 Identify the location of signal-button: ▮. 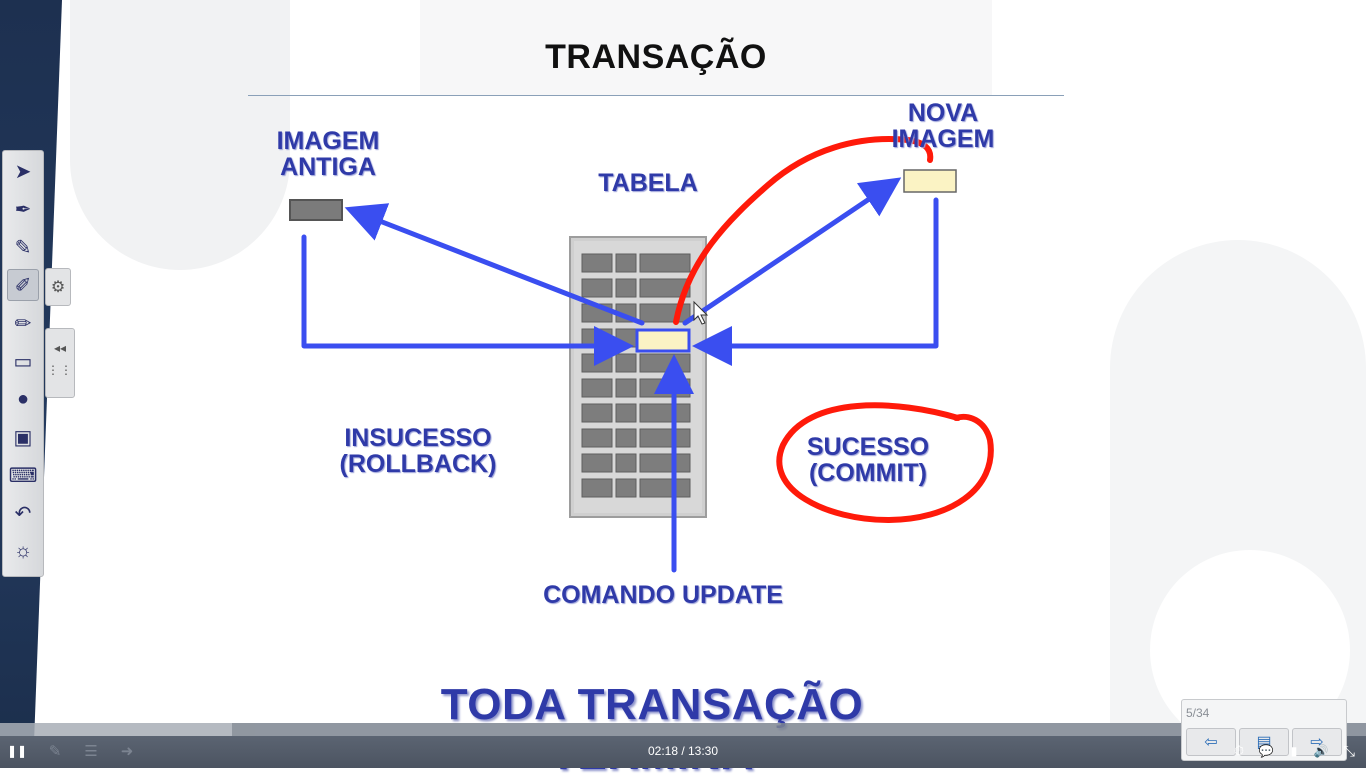
(1294, 751).